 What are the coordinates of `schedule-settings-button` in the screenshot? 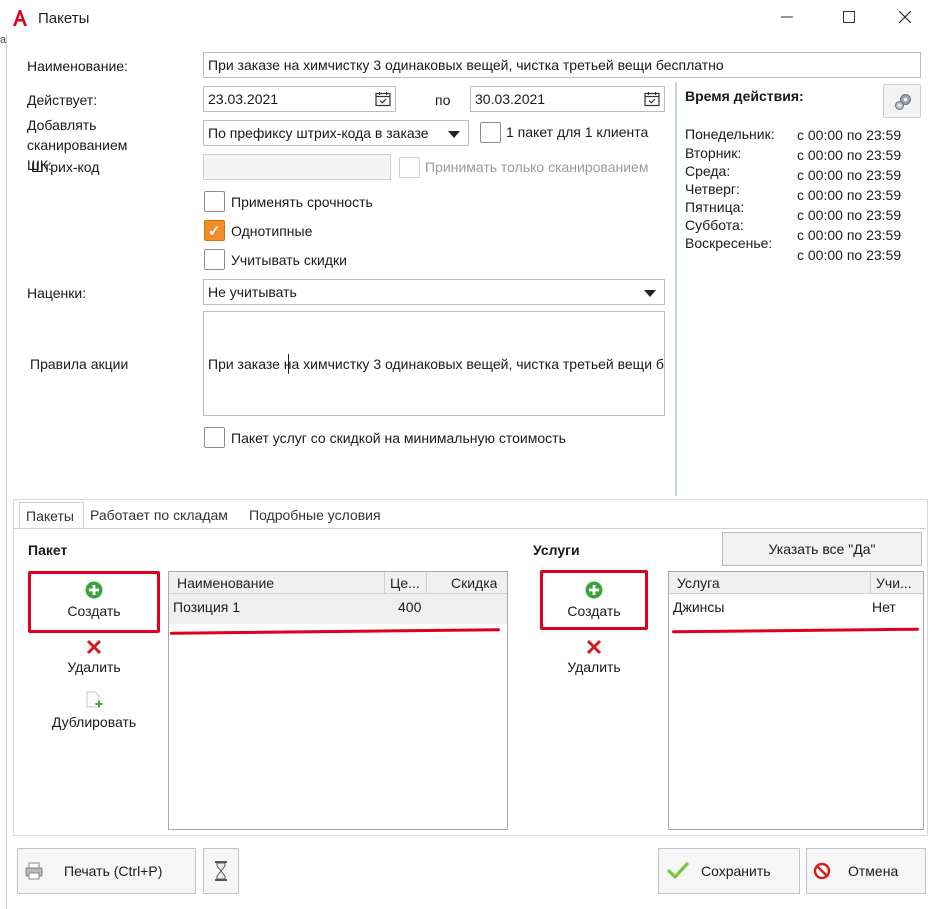 It's located at (902, 101).